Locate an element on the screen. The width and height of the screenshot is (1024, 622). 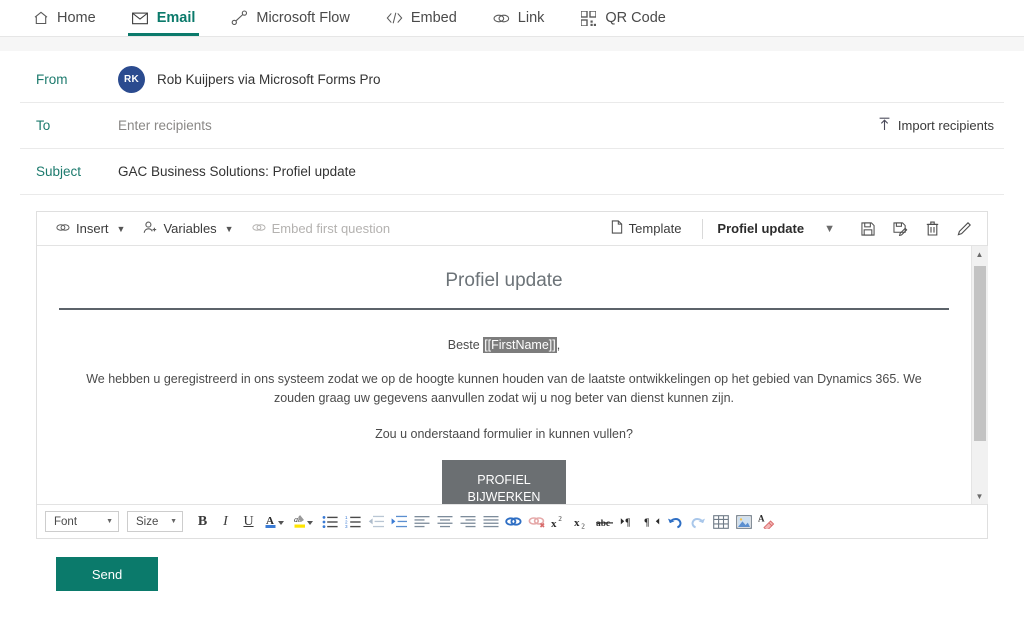
undo-icon is located at coordinates (674, 522).